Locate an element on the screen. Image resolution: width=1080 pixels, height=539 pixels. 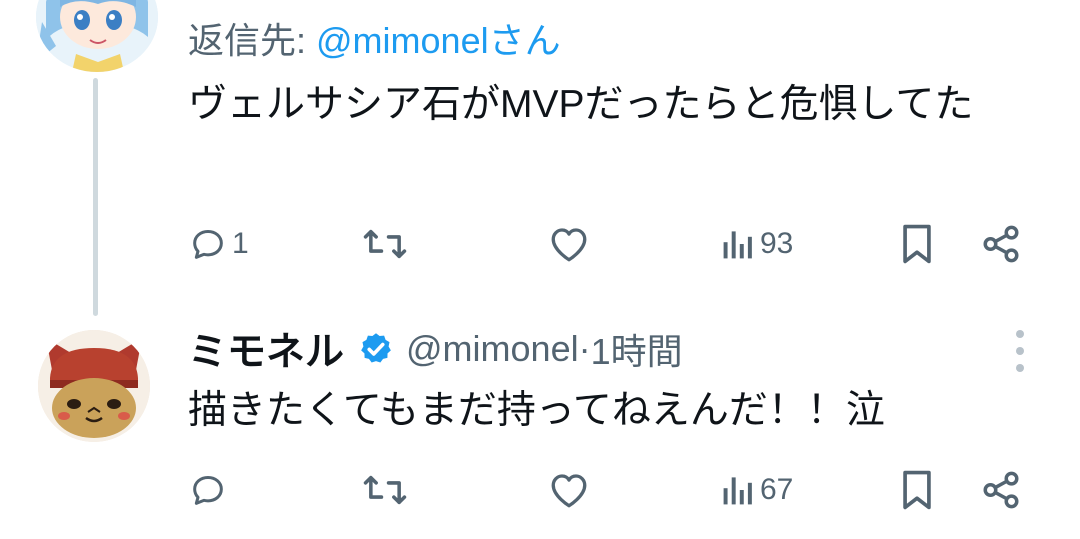
tweet-text: 描きたくてもまだ持ってねえんだ！！泣 is located at coordinates (536, 410).